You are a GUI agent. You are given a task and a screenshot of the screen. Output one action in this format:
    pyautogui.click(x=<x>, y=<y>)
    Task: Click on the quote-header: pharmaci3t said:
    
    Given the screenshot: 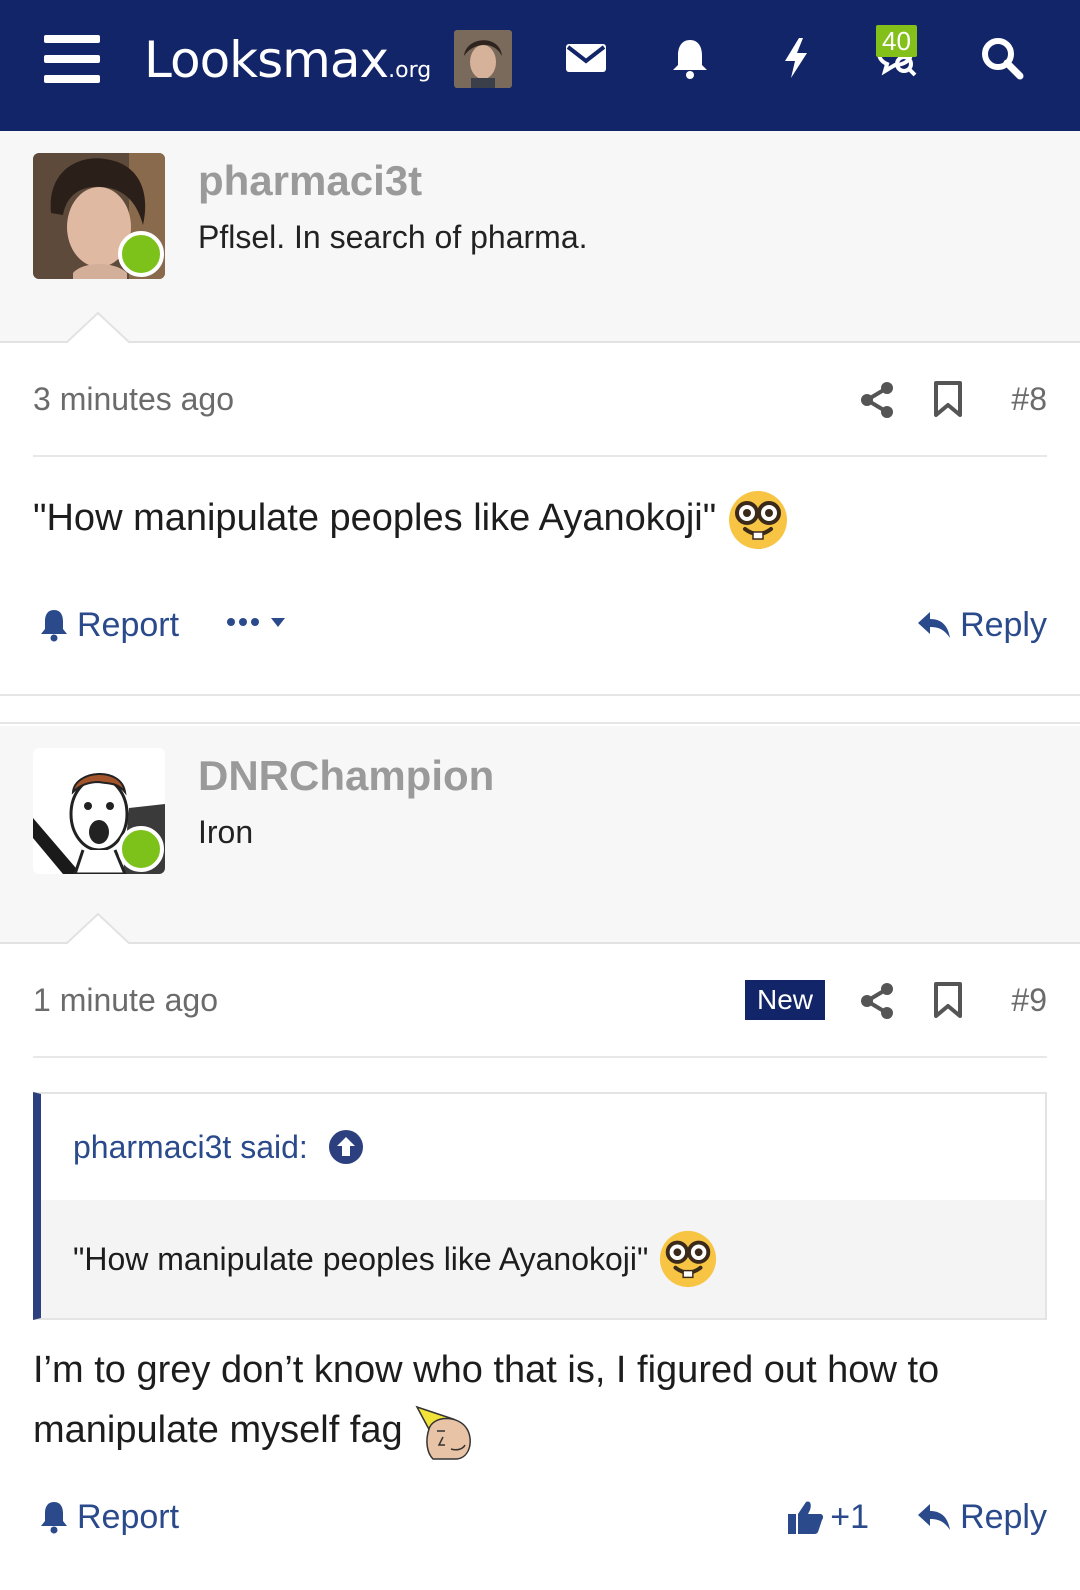 What is the action you would take?
    pyautogui.click(x=543, y=1147)
    